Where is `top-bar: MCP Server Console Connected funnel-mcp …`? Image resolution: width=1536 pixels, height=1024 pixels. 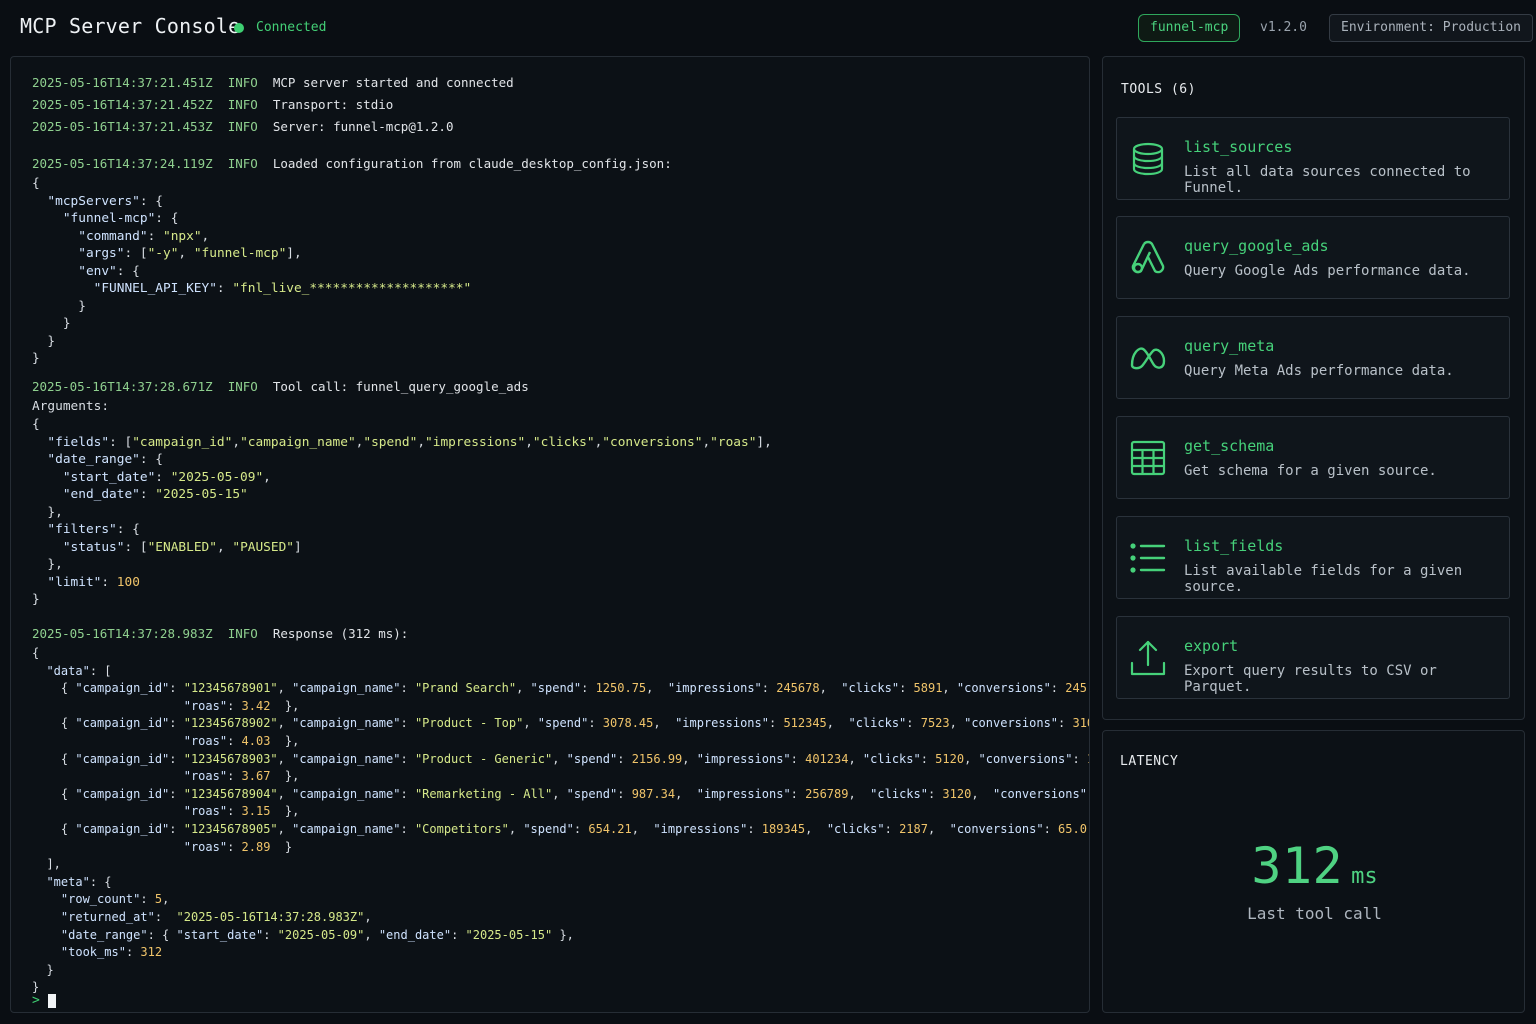 top-bar: MCP Server Console Connected funnel-mcp … is located at coordinates (768, 28).